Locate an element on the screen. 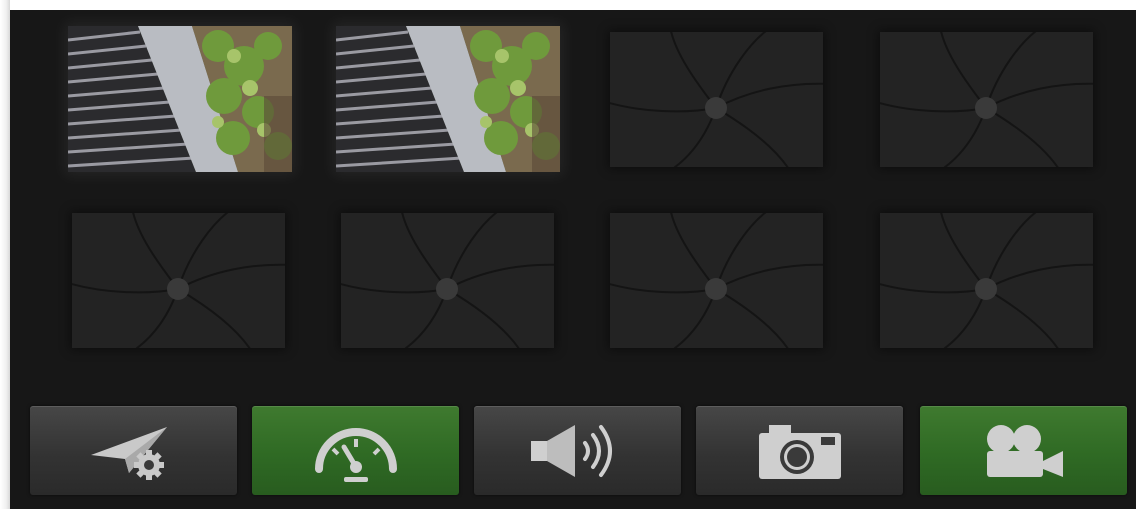 This screenshot has width=1136, height=509. screen-edge is located at coordinates (5, 254).